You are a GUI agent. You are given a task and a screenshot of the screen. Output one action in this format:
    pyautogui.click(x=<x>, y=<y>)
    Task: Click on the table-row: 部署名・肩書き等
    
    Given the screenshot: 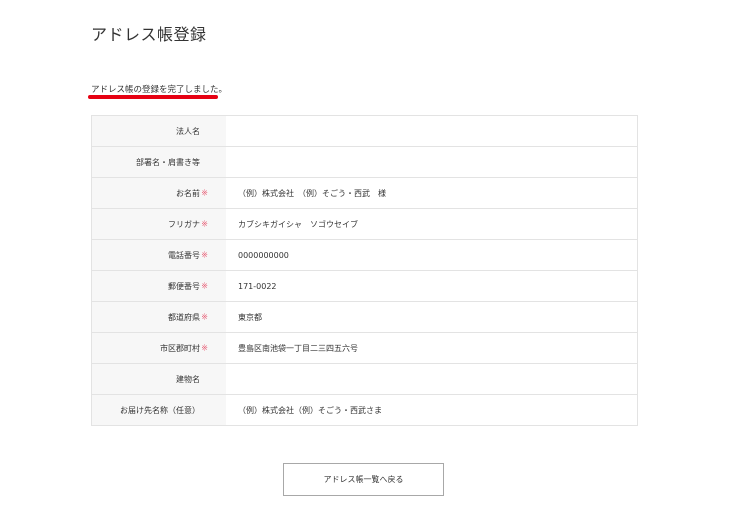 What is the action you would take?
    pyautogui.click(x=364, y=162)
    